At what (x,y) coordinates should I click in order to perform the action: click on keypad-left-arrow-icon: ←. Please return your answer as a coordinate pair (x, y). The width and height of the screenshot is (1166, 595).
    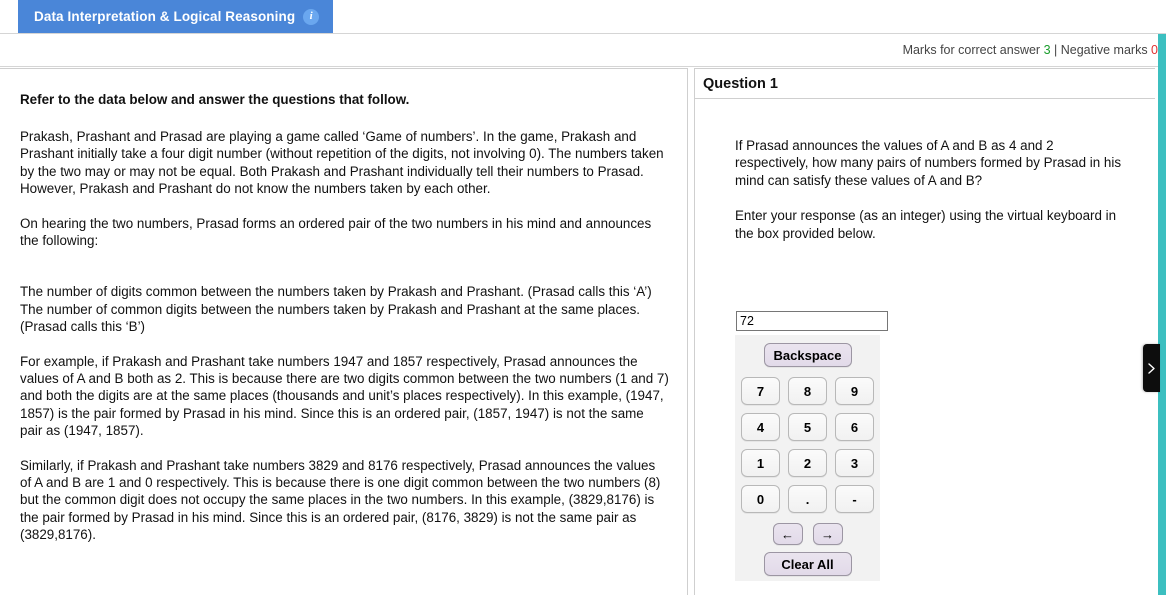
    Looking at the image, I should click on (787, 534).